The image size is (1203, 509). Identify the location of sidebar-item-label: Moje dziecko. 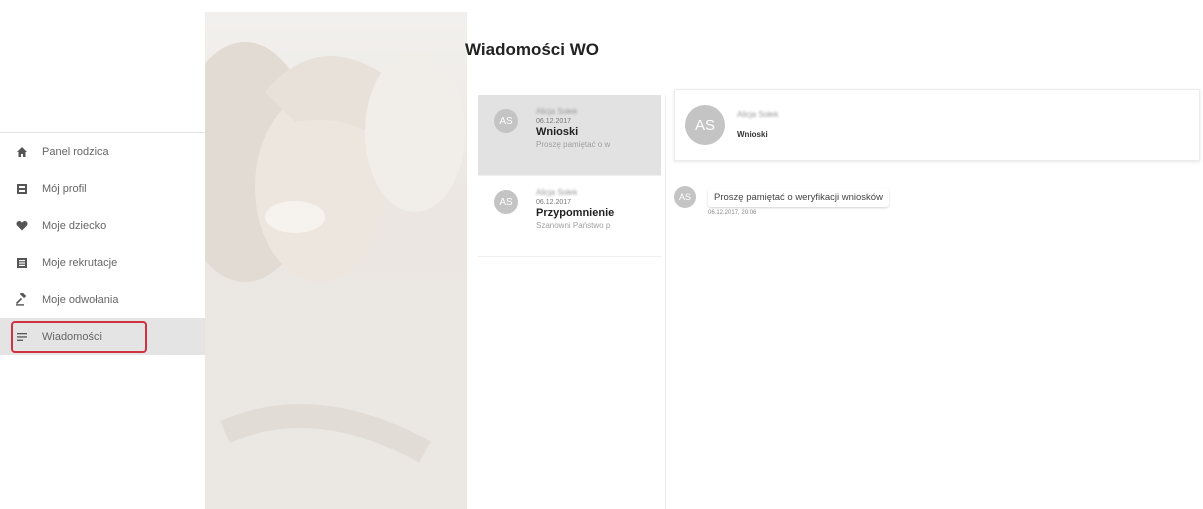
(74, 225).